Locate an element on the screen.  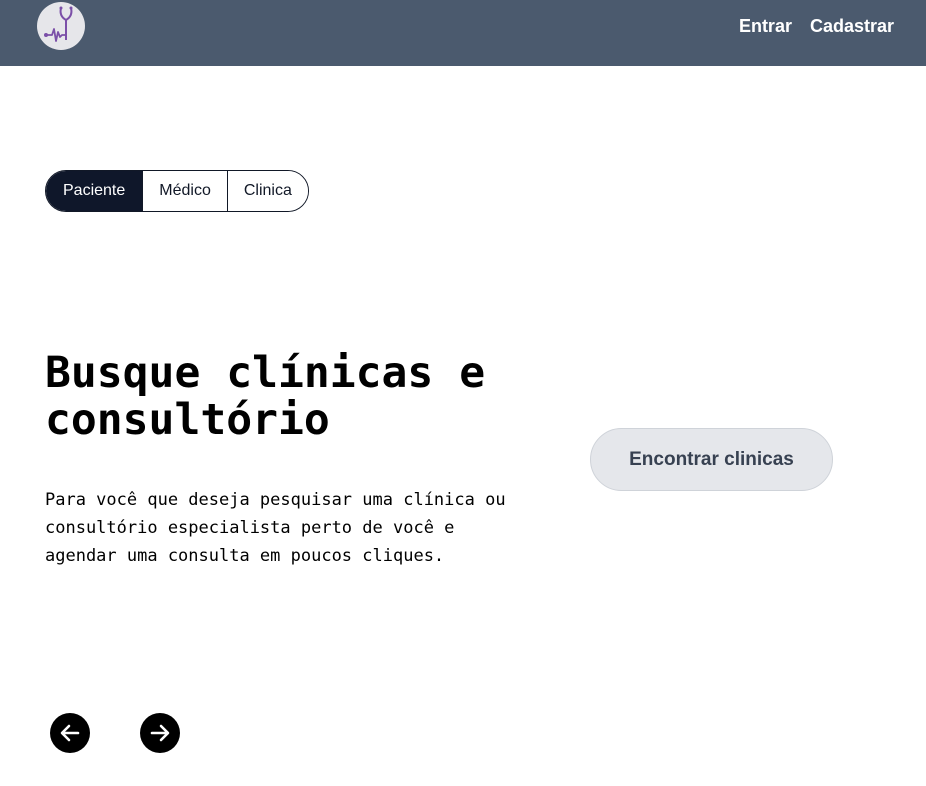
header-nav: Entrar Cadastrar is located at coordinates (816, 26).